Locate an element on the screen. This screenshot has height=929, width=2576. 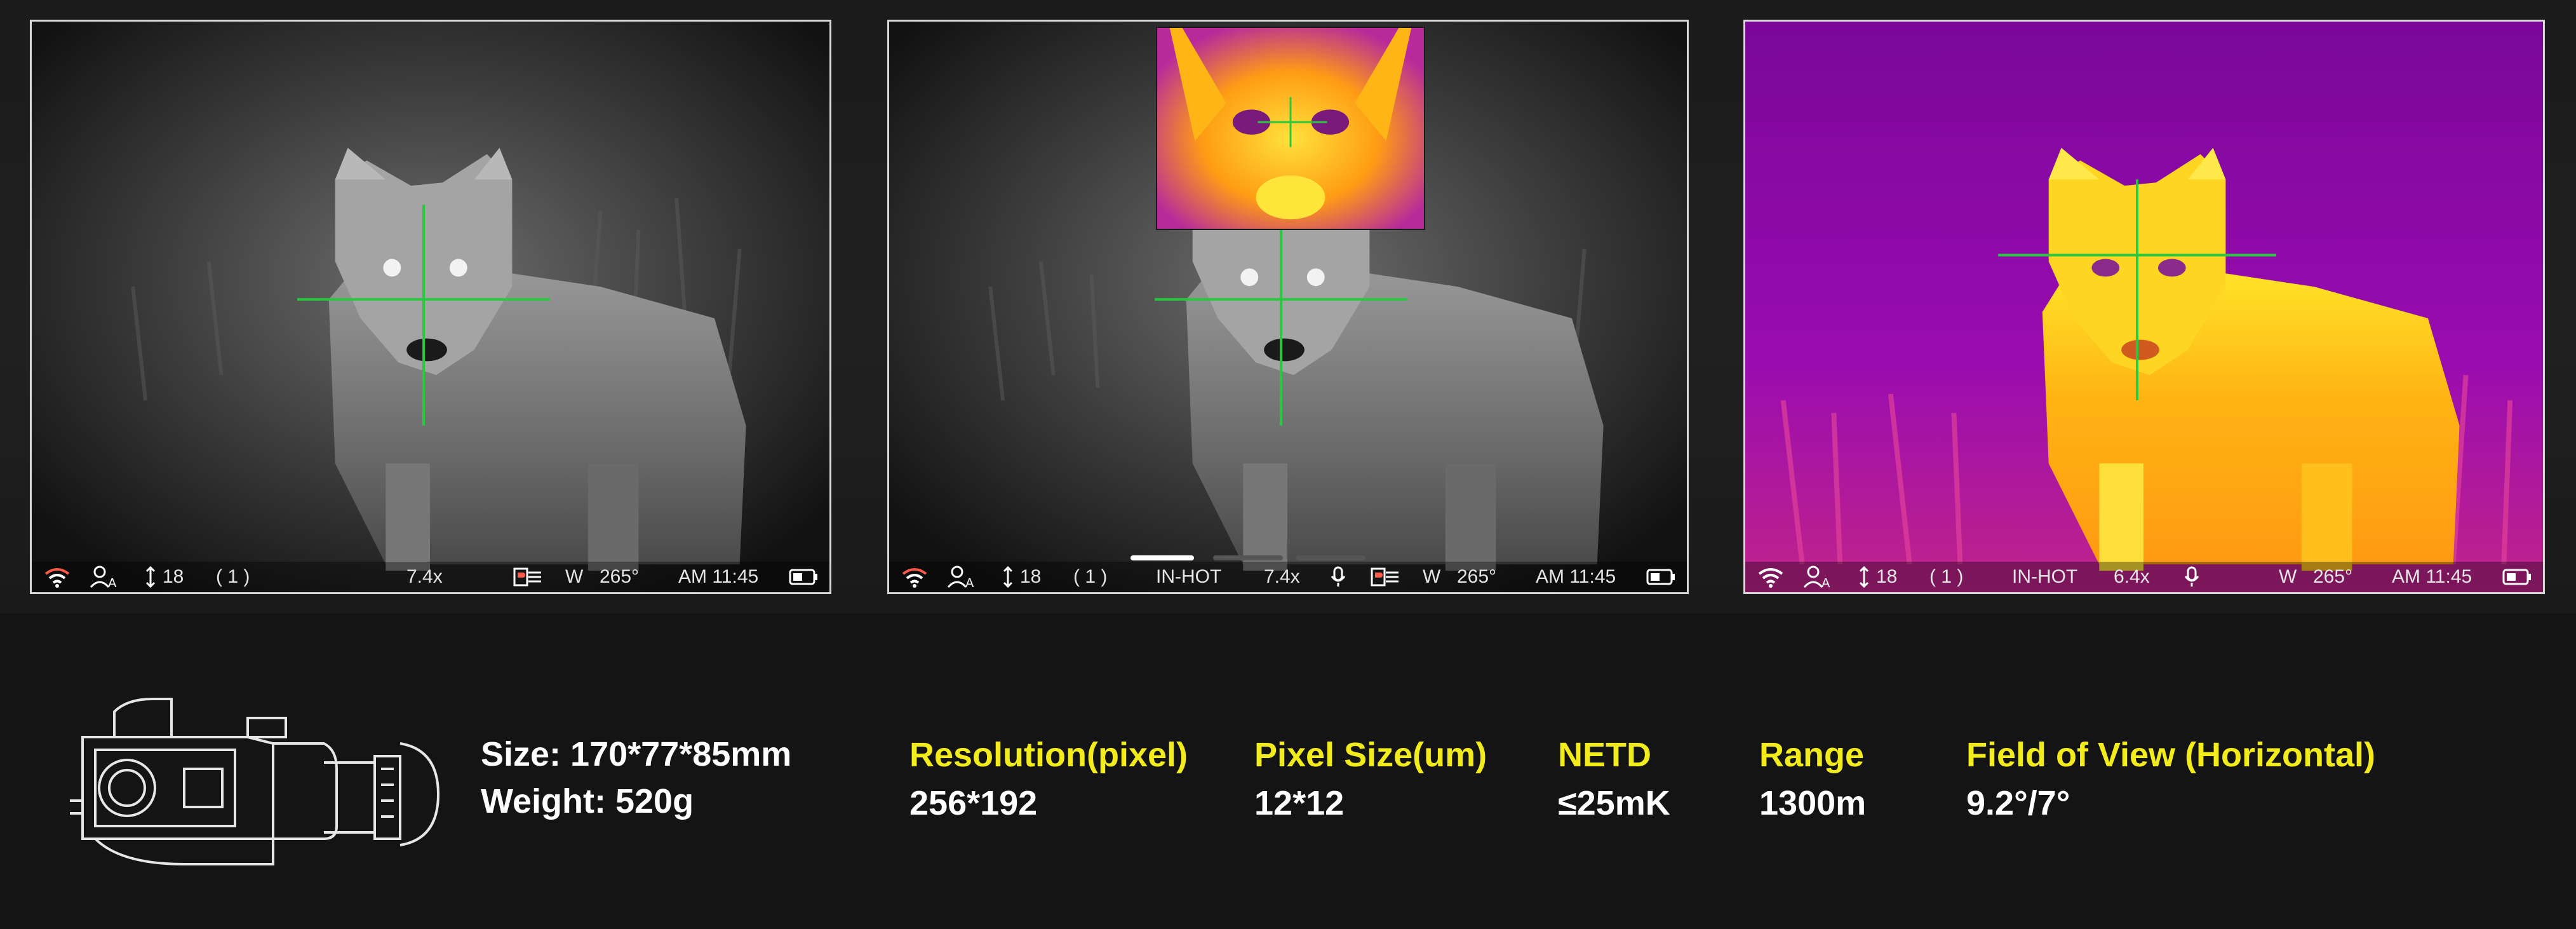
page-indicator is located at coordinates (1295, 558).